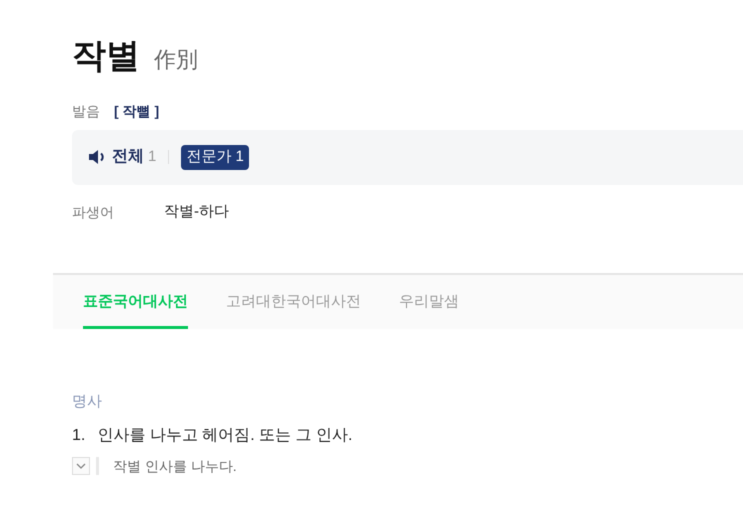  What do you see at coordinates (106, 56) in the screenshot?
I see `headword: 작별` at bounding box center [106, 56].